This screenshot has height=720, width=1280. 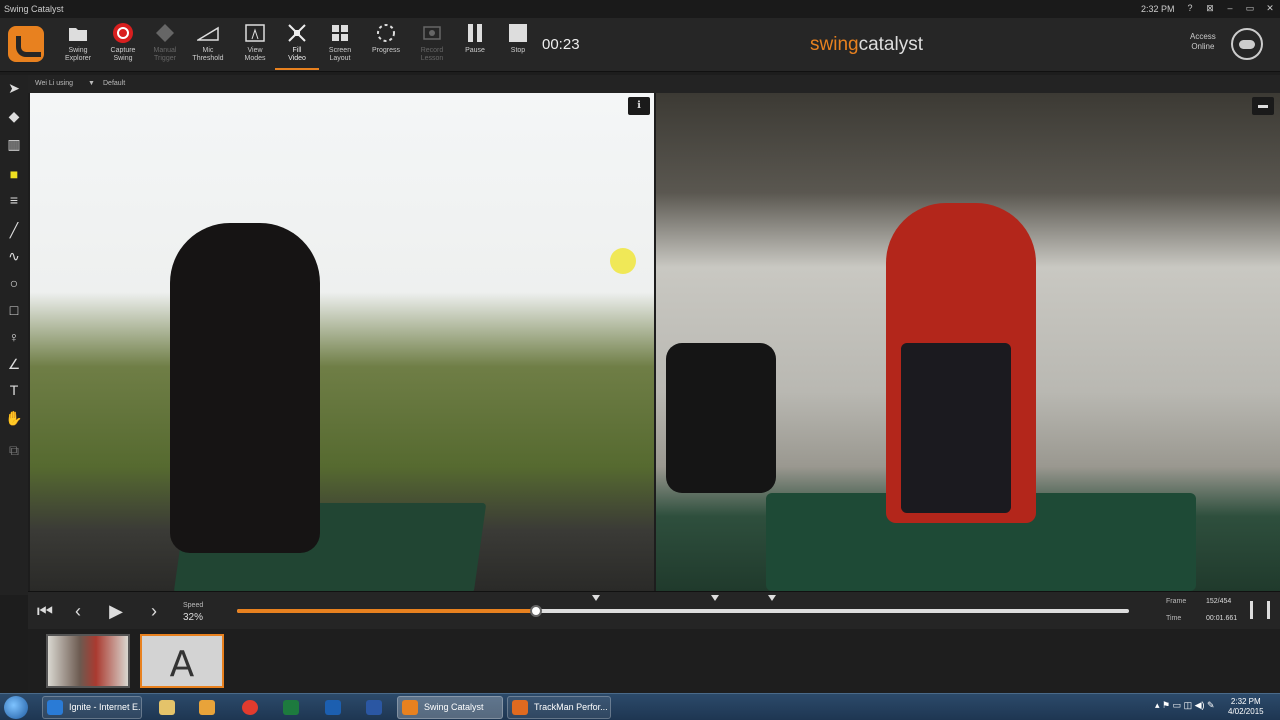 I want to click on compare-tool-icon: ⧉, so click(x=14, y=450).